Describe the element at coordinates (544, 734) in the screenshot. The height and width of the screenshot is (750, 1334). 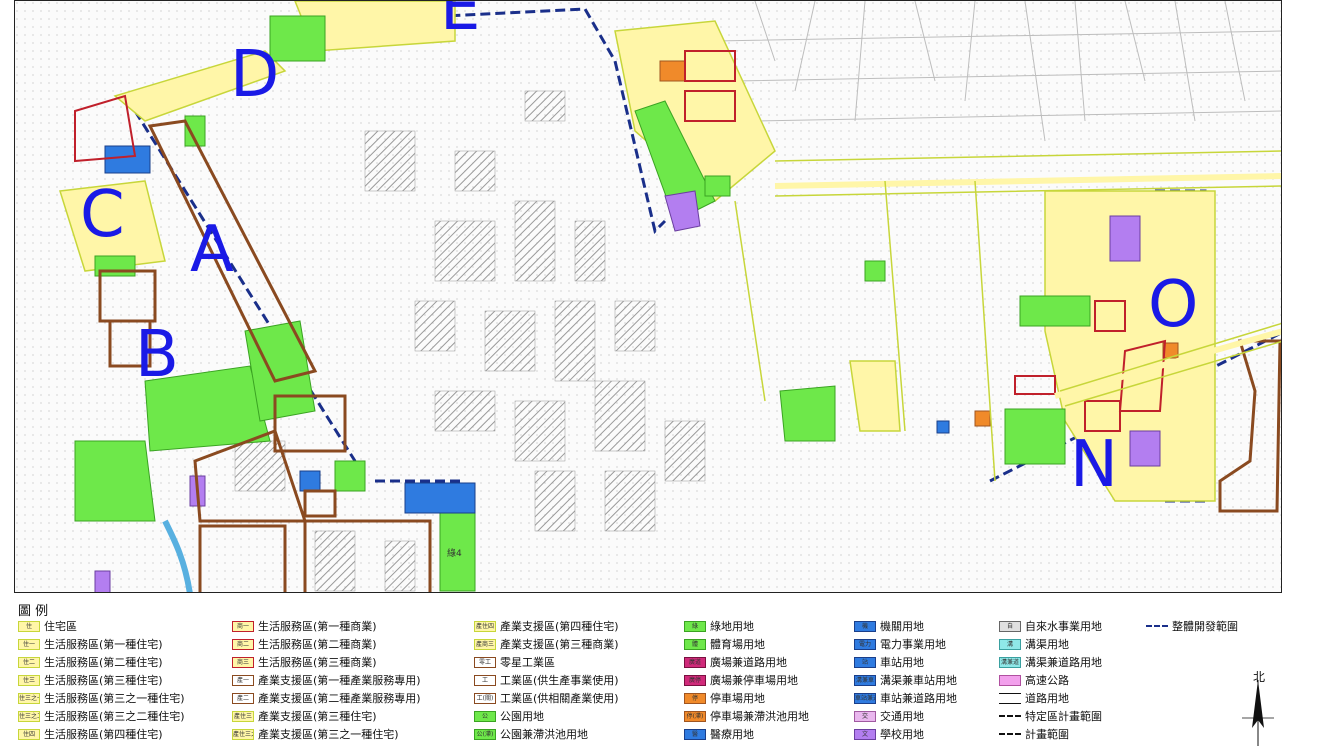
I see `legend-label: 公園兼滯洪池用地` at that location.